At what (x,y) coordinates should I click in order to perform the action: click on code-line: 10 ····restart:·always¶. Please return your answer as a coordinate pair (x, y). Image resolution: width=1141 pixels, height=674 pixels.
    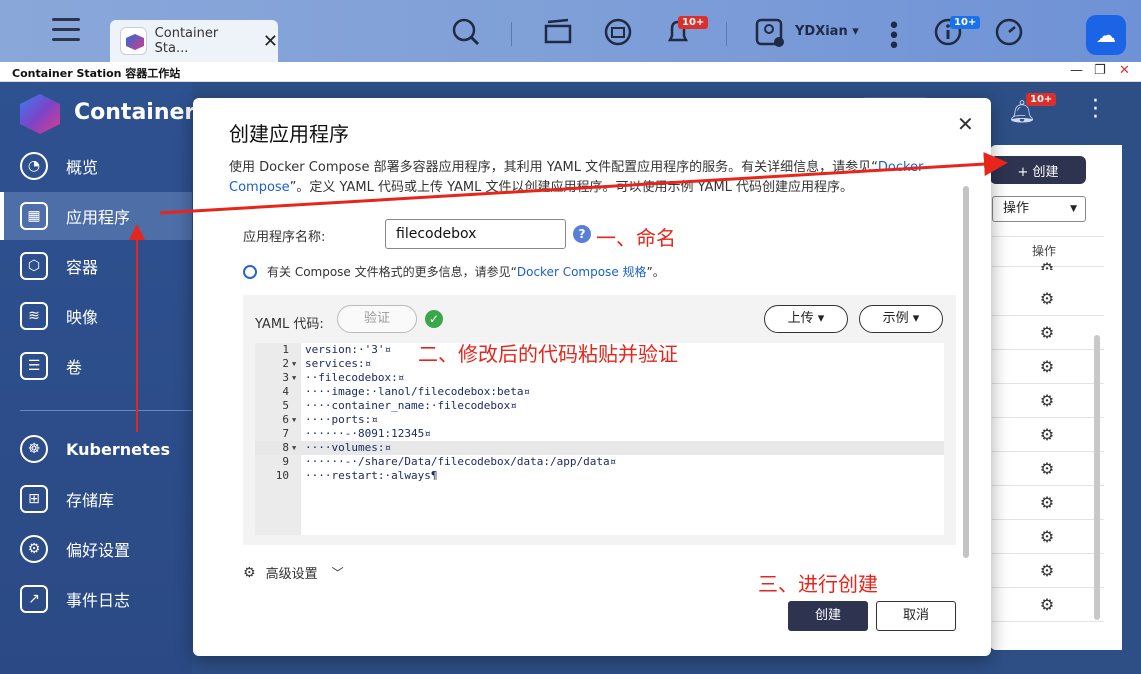
    Looking at the image, I should click on (356, 475).